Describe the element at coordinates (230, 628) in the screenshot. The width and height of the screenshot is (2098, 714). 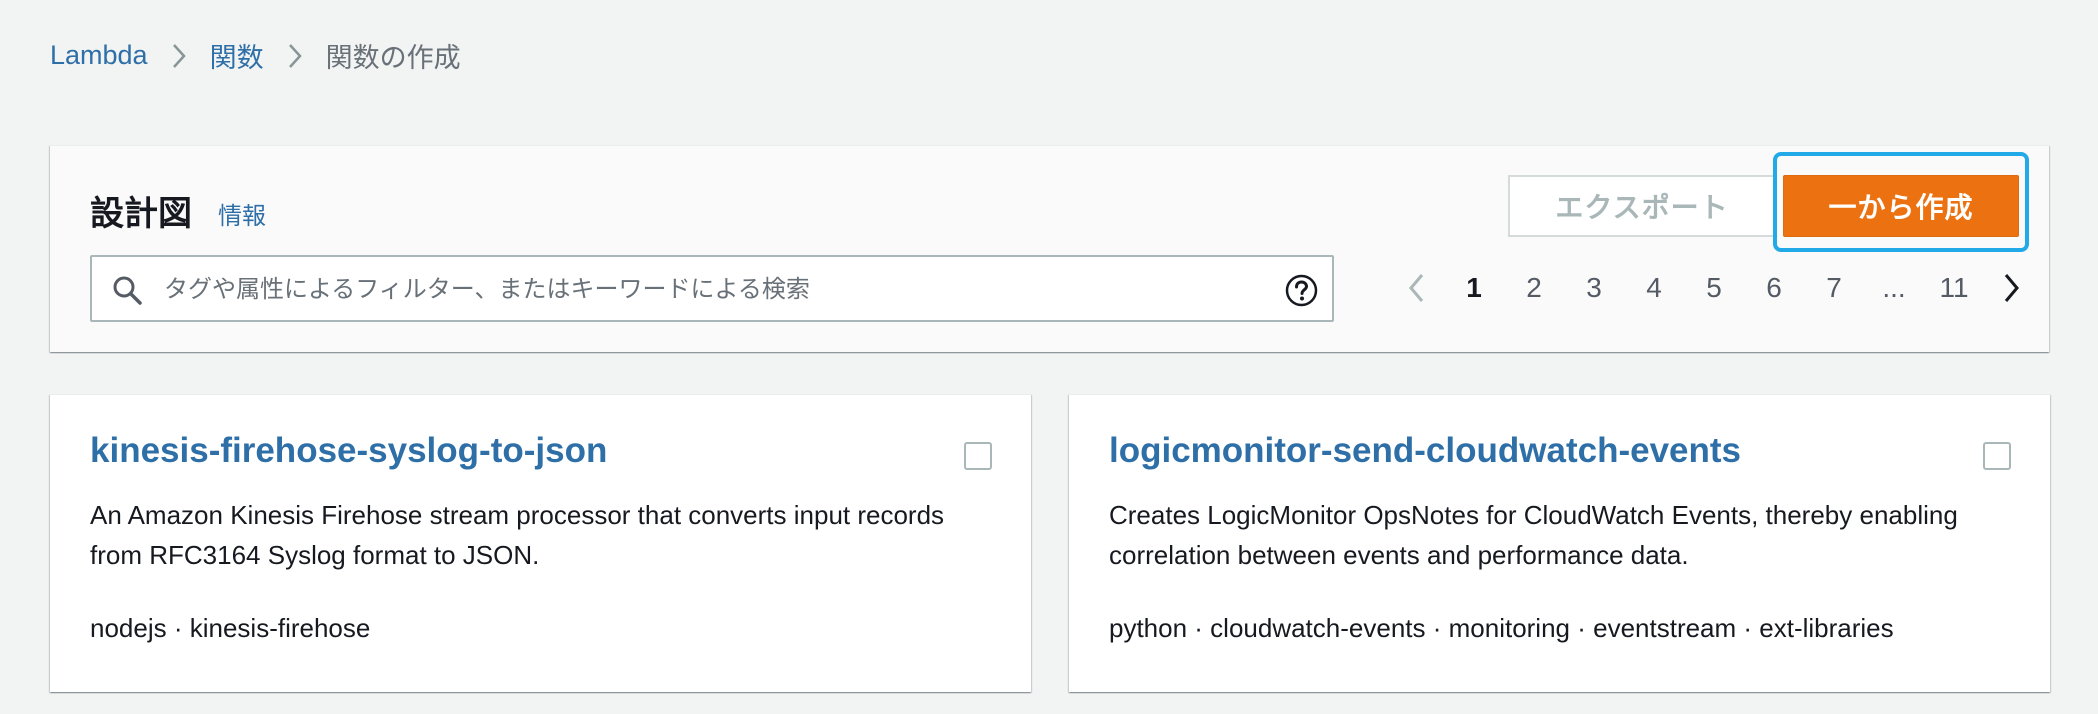
I see `card-tags: nodejs · kinesis-firehose` at that location.